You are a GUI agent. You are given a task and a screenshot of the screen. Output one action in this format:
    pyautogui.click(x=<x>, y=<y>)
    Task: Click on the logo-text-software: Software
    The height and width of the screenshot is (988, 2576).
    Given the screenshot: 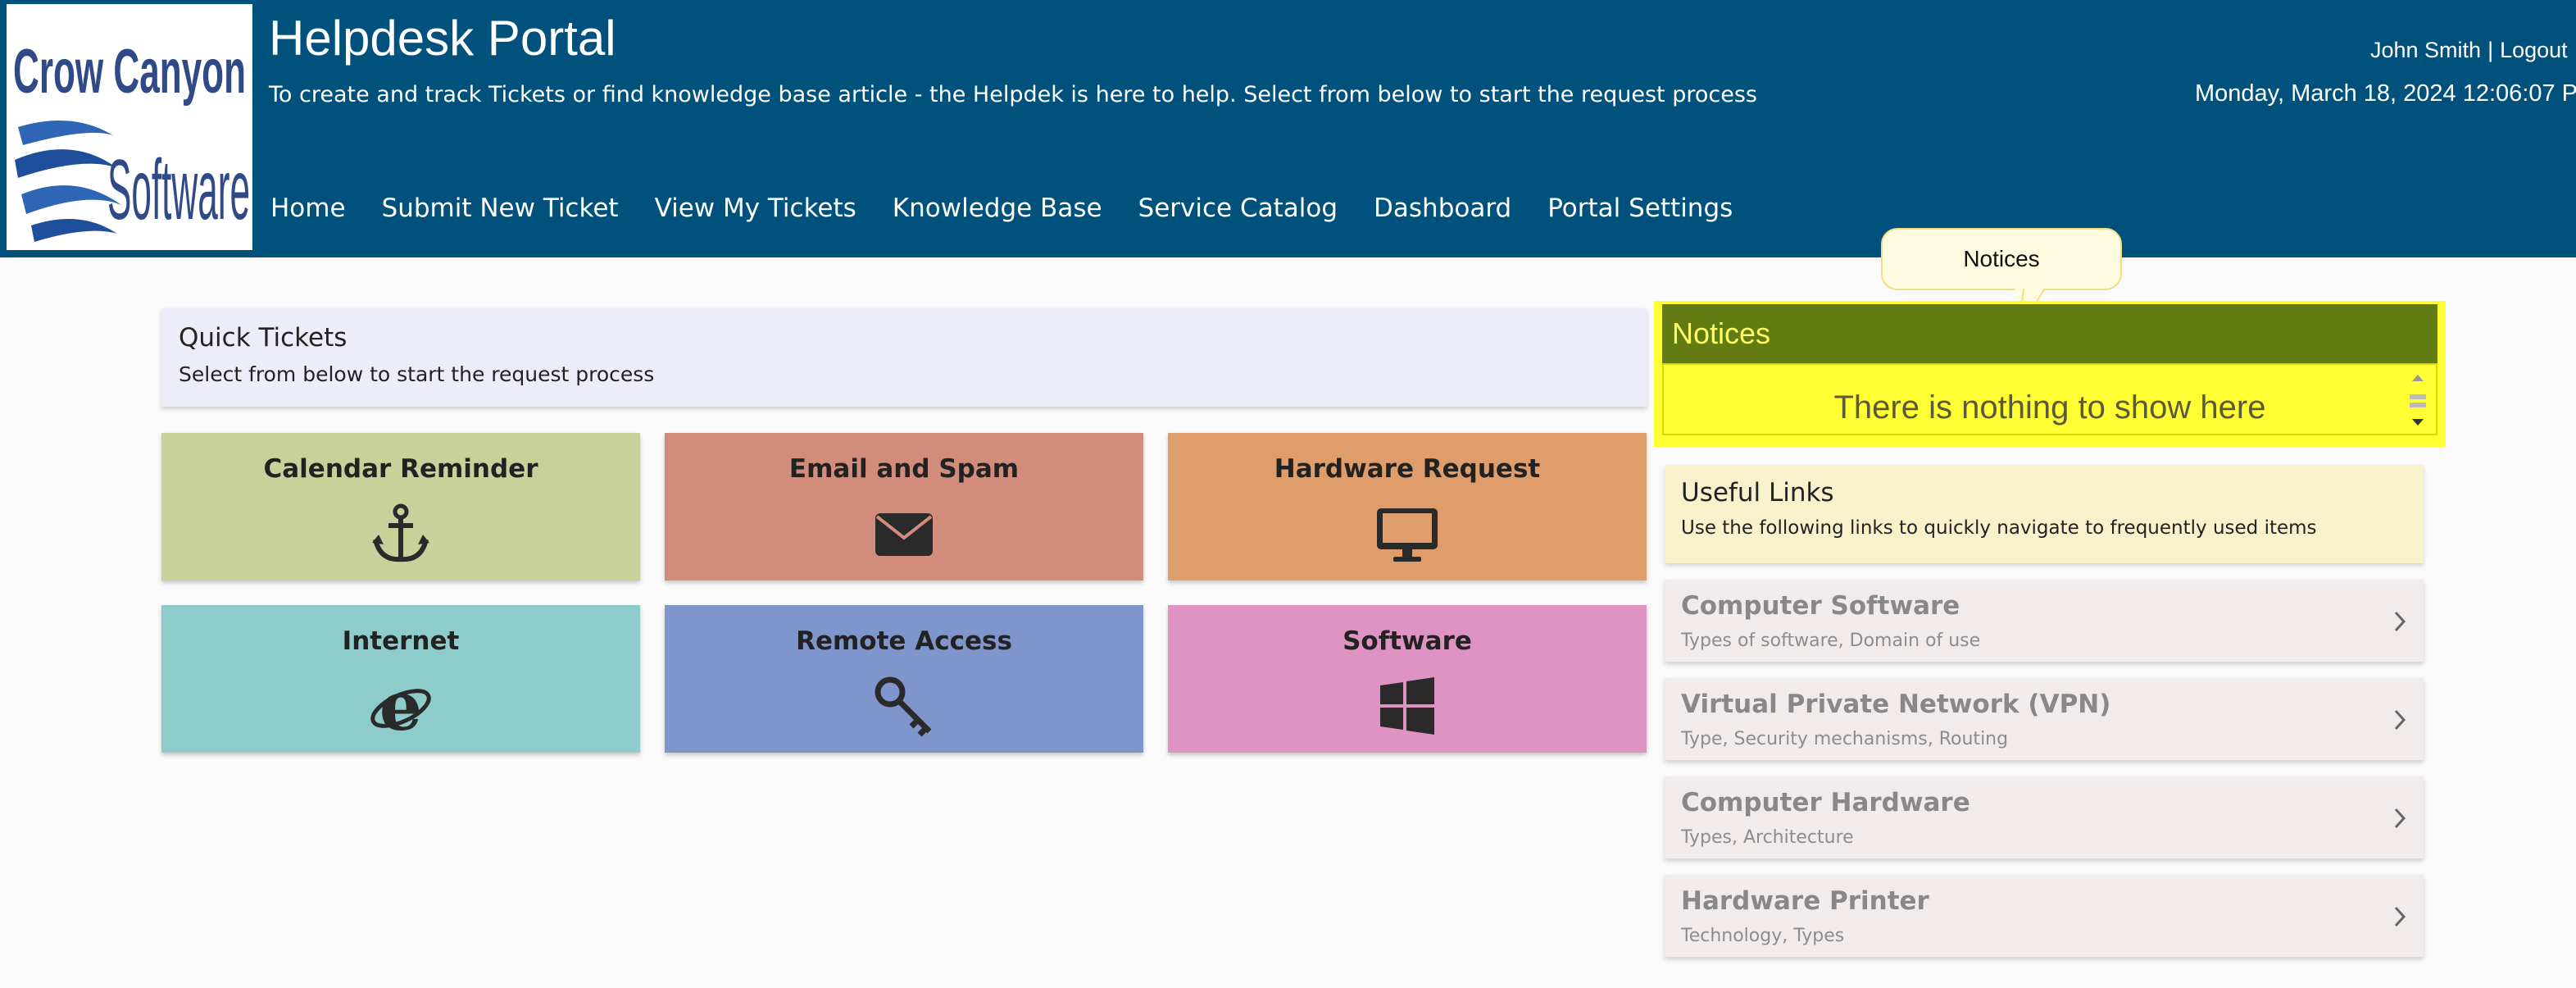 What is the action you would take?
    pyautogui.click(x=178, y=190)
    